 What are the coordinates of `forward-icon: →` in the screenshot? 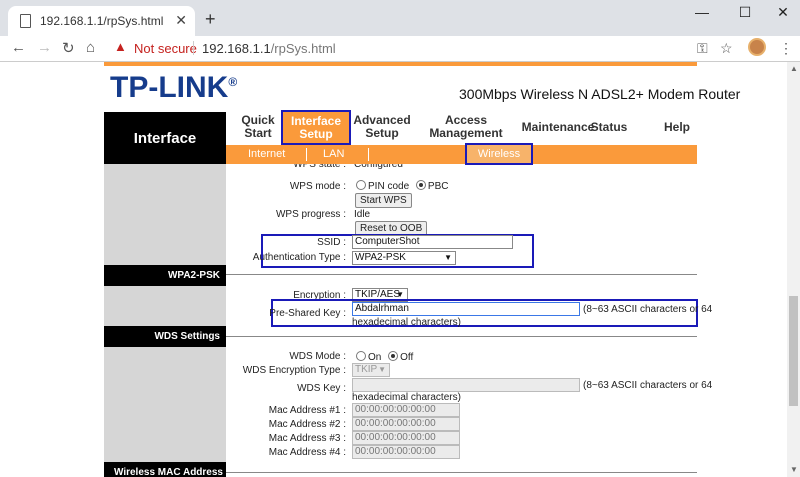 It's located at (44, 47).